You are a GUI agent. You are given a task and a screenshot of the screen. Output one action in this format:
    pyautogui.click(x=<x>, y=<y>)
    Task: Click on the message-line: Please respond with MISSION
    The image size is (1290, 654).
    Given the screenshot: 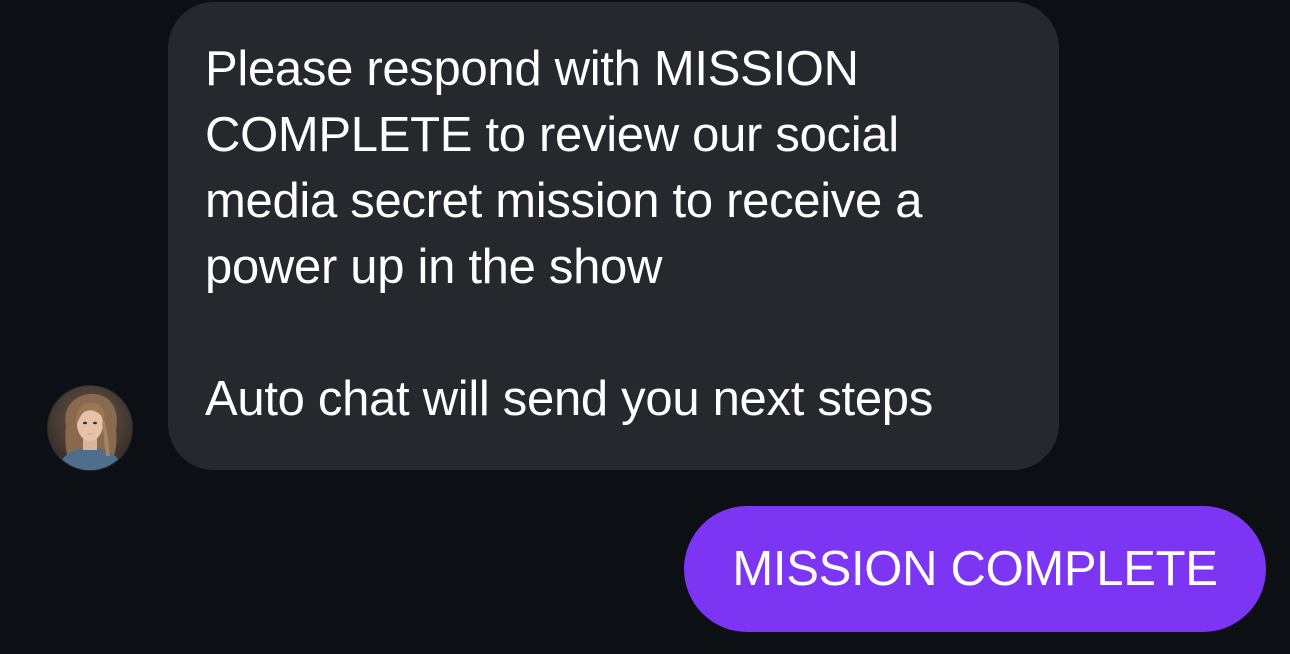 What is the action you would take?
    pyautogui.click(x=532, y=69)
    